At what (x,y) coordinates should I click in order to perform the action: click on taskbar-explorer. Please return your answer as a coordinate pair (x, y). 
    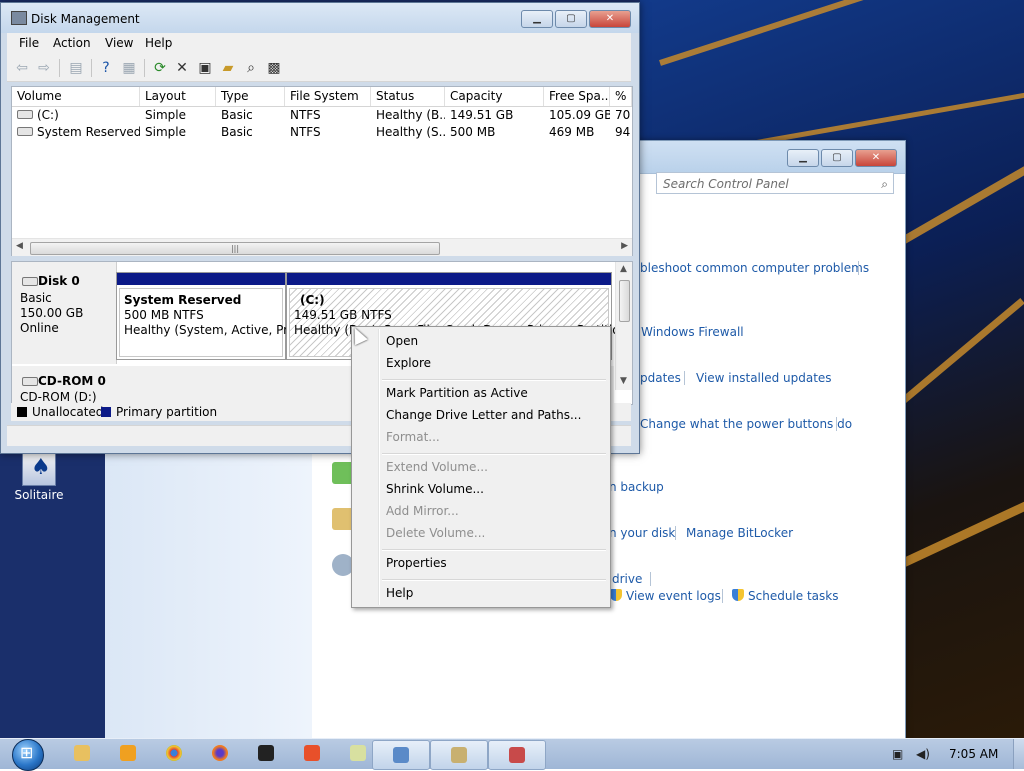
    Looking at the image, I should click on (82, 754).